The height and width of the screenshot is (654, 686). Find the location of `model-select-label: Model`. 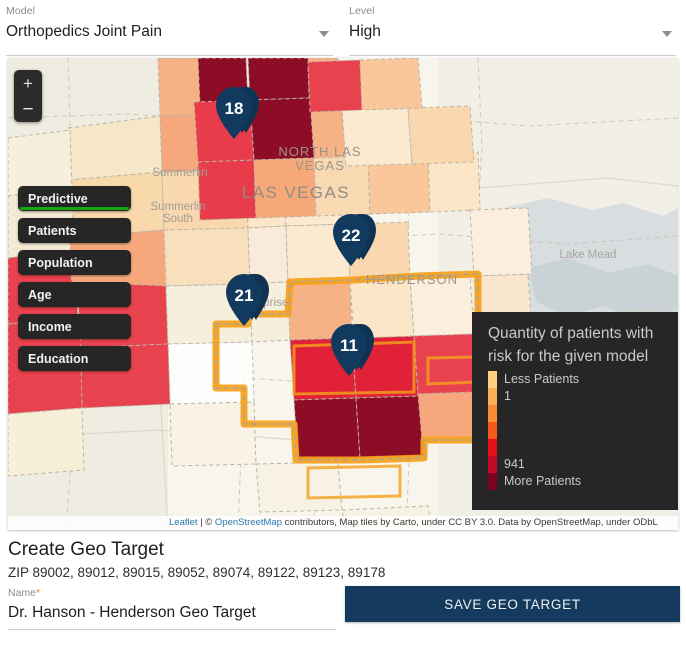

model-select-label: Model is located at coordinates (21, 11).